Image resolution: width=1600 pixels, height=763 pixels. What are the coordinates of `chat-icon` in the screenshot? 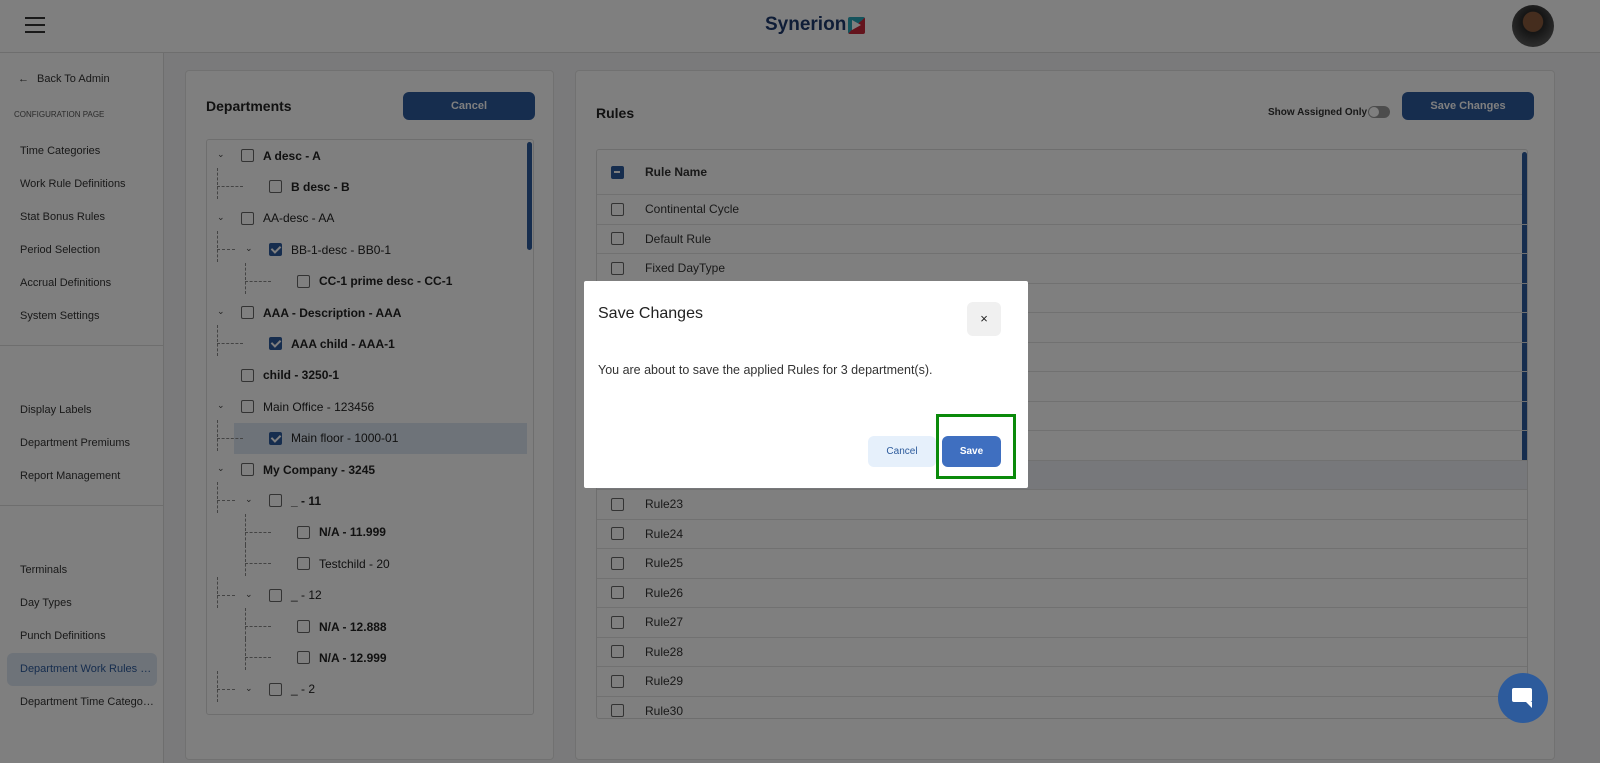 It's located at (1523, 698).